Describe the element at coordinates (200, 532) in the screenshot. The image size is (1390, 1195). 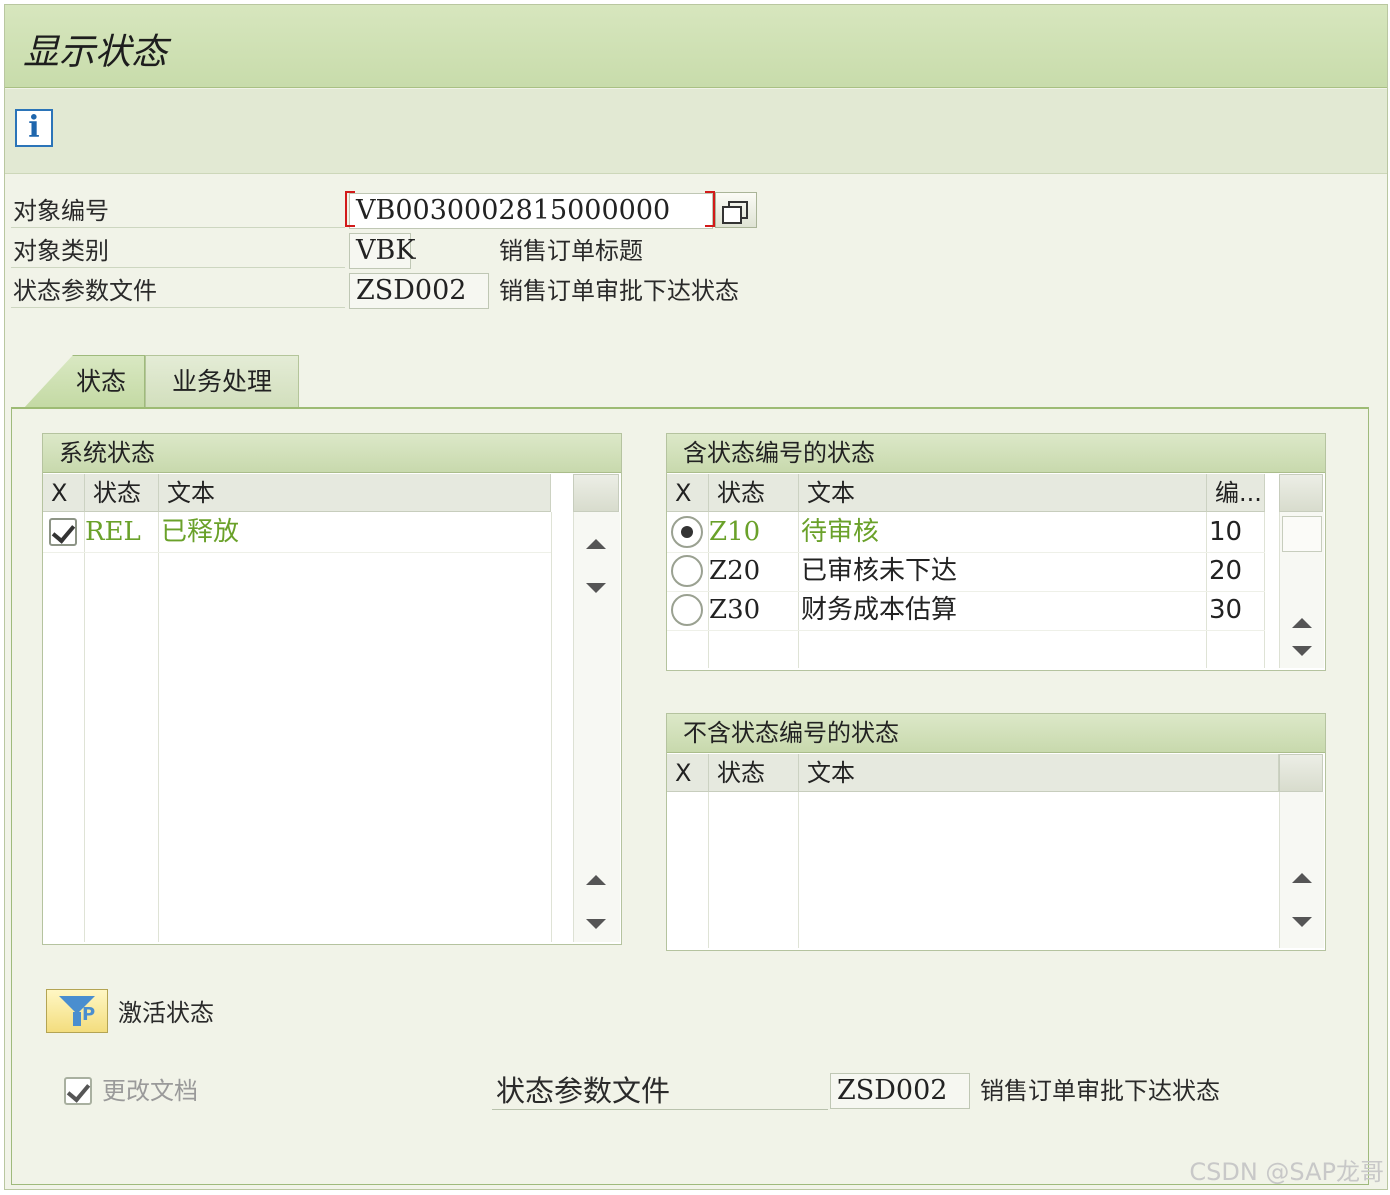
I see `status-text: 已释放` at that location.